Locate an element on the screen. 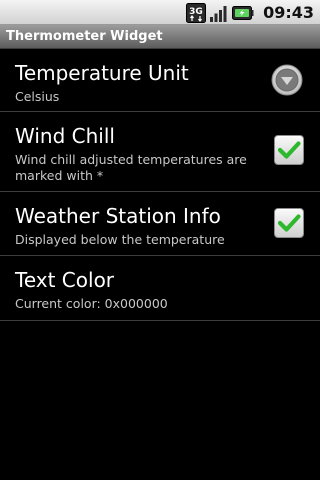 The width and height of the screenshot is (320, 480). clock: 09:43 is located at coordinates (288, 12).